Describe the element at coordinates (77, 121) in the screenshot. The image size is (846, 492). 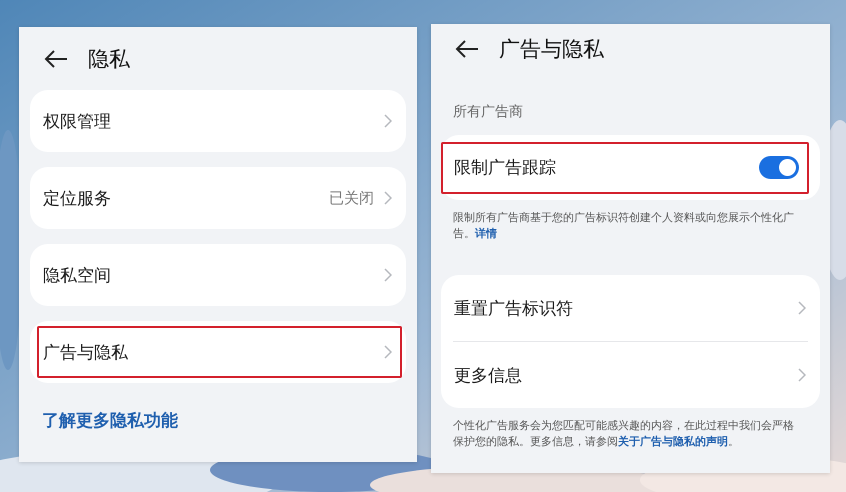
I see `item-label: 权限管理` at that location.